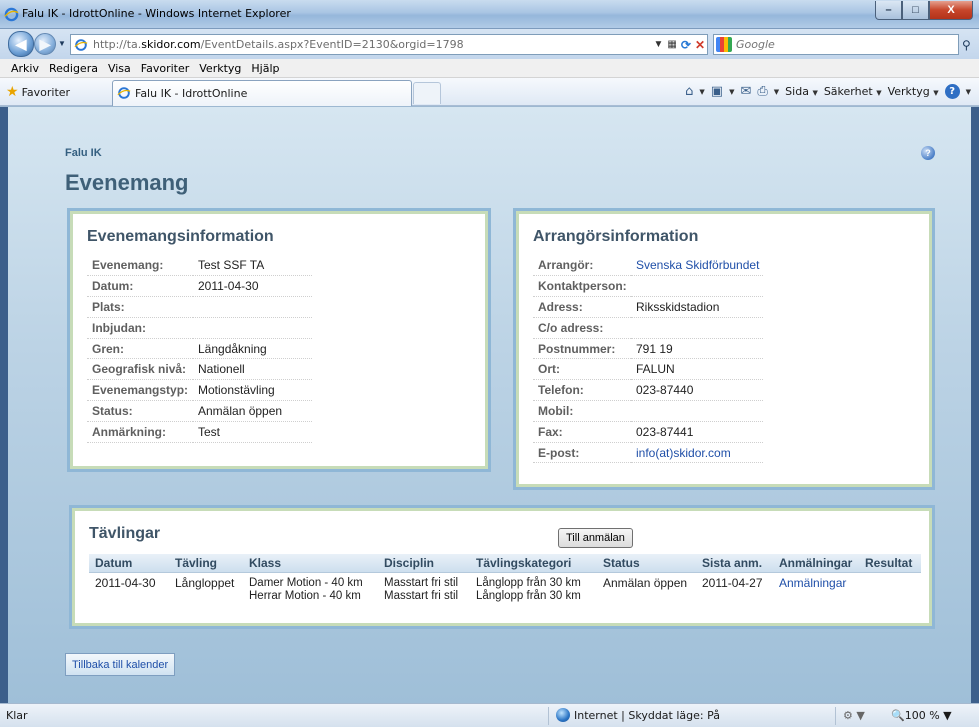 Image resolution: width=979 pixels, height=727 pixels. Describe the element at coordinates (83, 153) in the screenshot. I see `org-name: Falu IK` at that location.